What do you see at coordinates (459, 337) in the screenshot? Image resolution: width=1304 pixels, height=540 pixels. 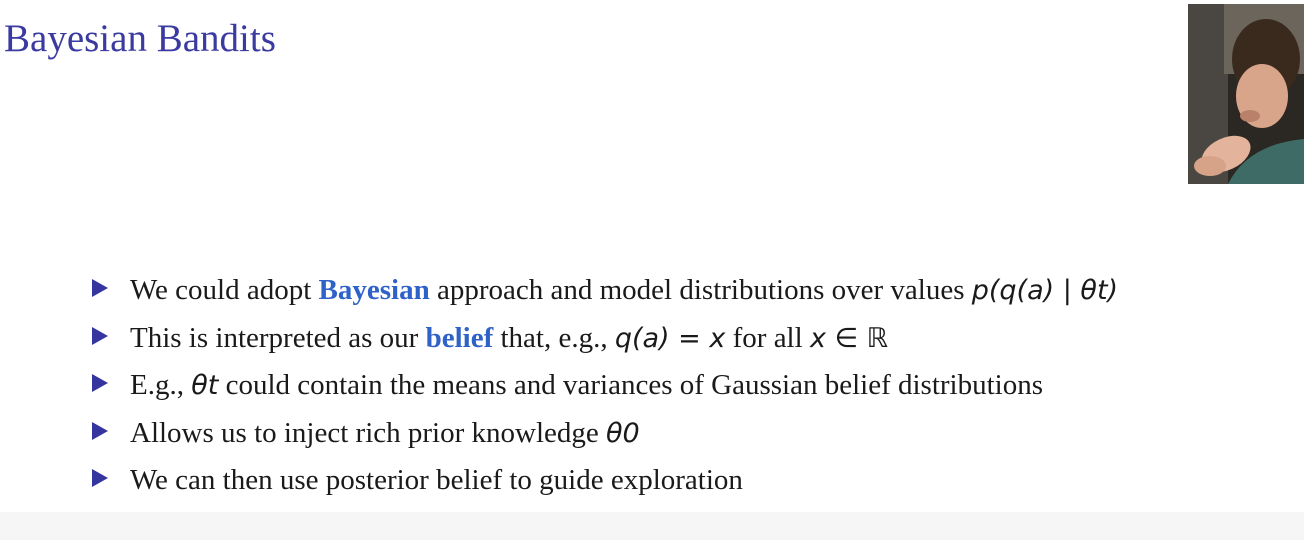 I see `bullet-highlight: belief` at bounding box center [459, 337].